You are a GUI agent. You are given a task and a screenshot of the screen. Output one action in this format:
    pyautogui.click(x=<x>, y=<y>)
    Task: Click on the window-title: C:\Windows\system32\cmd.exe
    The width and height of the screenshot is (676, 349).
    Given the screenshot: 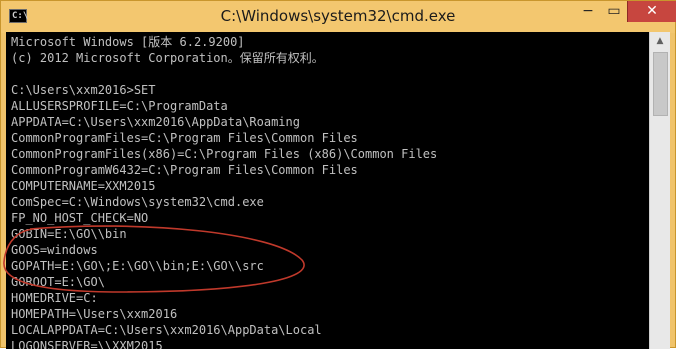 What is the action you would take?
    pyautogui.click(x=338, y=16)
    